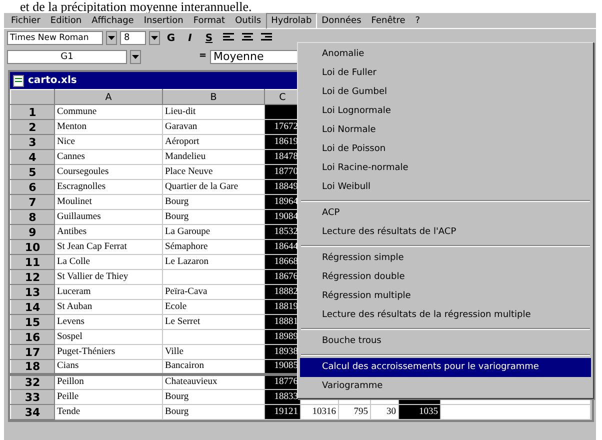 Image resolution: width=602 pixels, height=440 pixels. Describe the element at coordinates (108, 322) in the screenshot. I see `table-cell: Levens` at that location.